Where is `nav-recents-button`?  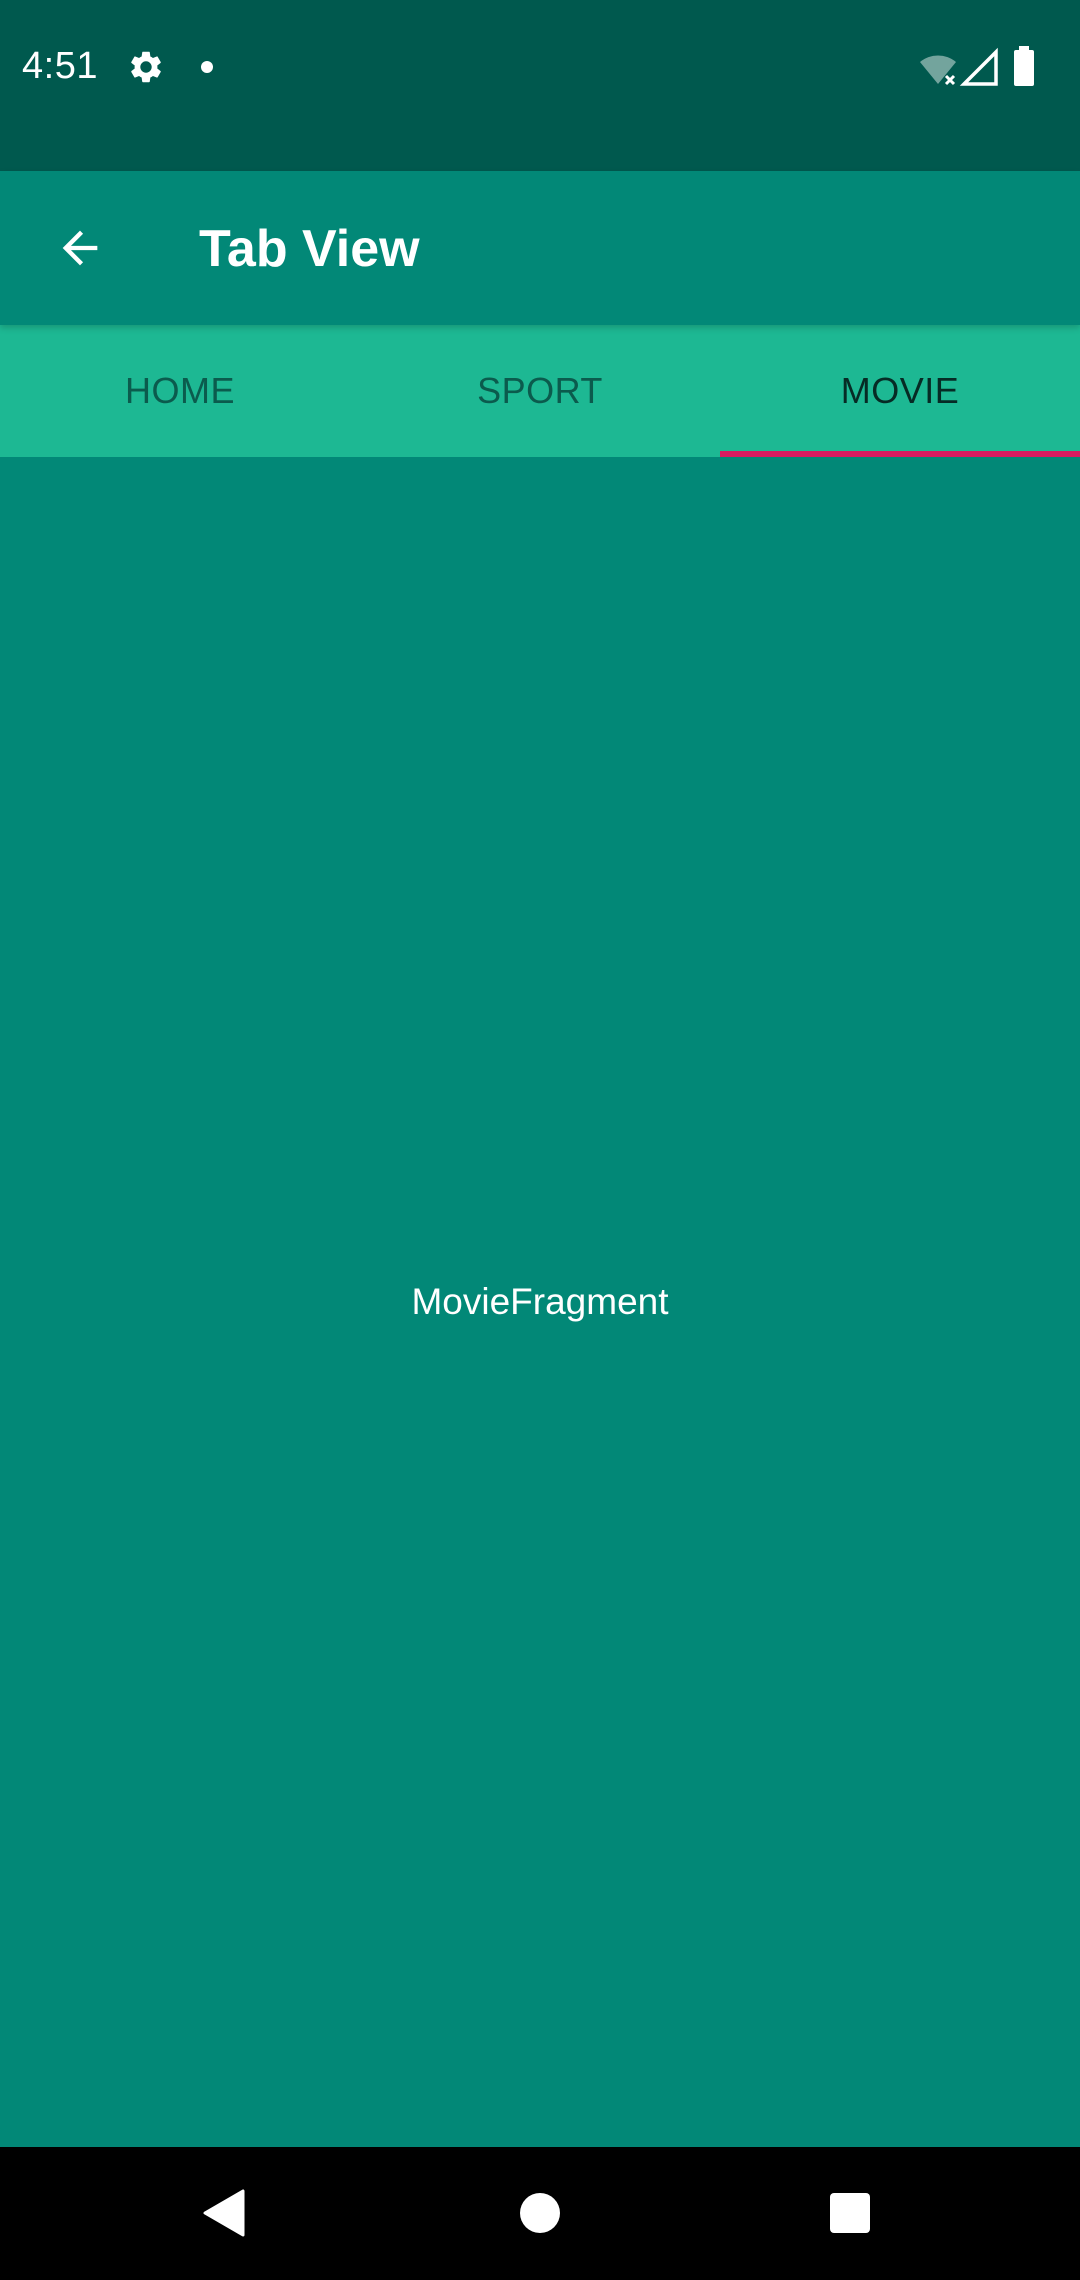
nav-recents-button is located at coordinates (850, 2213).